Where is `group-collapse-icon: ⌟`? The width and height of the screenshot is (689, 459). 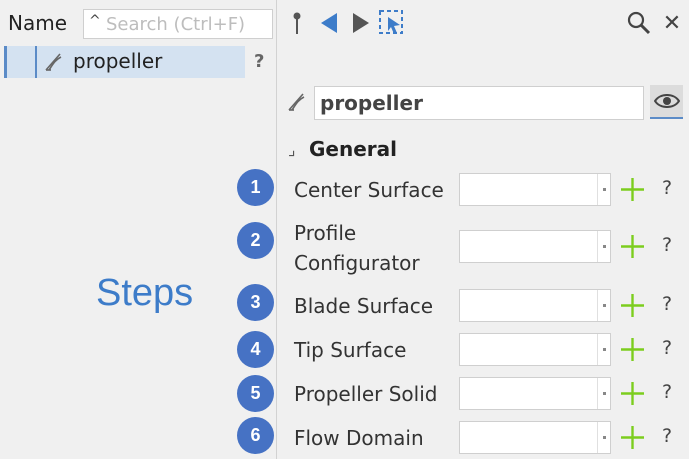 group-collapse-icon: ⌟ is located at coordinates (292, 149).